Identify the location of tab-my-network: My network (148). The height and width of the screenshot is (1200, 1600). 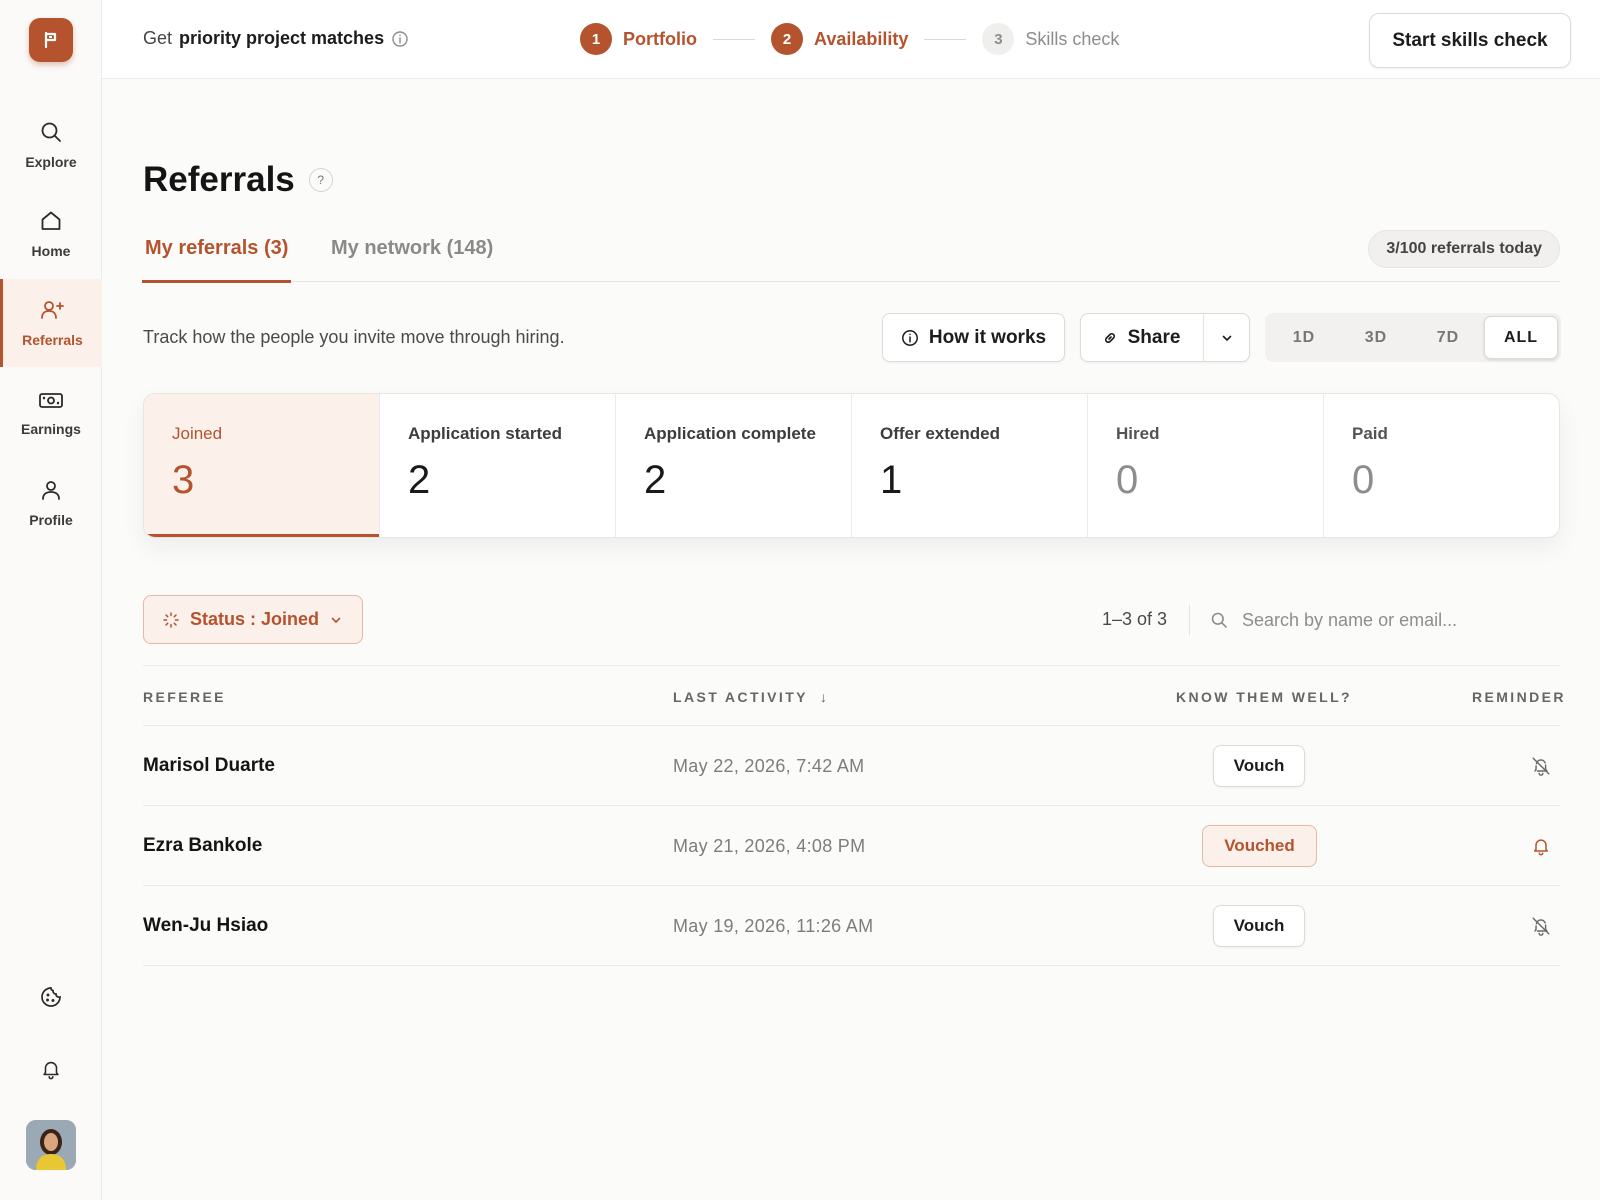
(412, 248).